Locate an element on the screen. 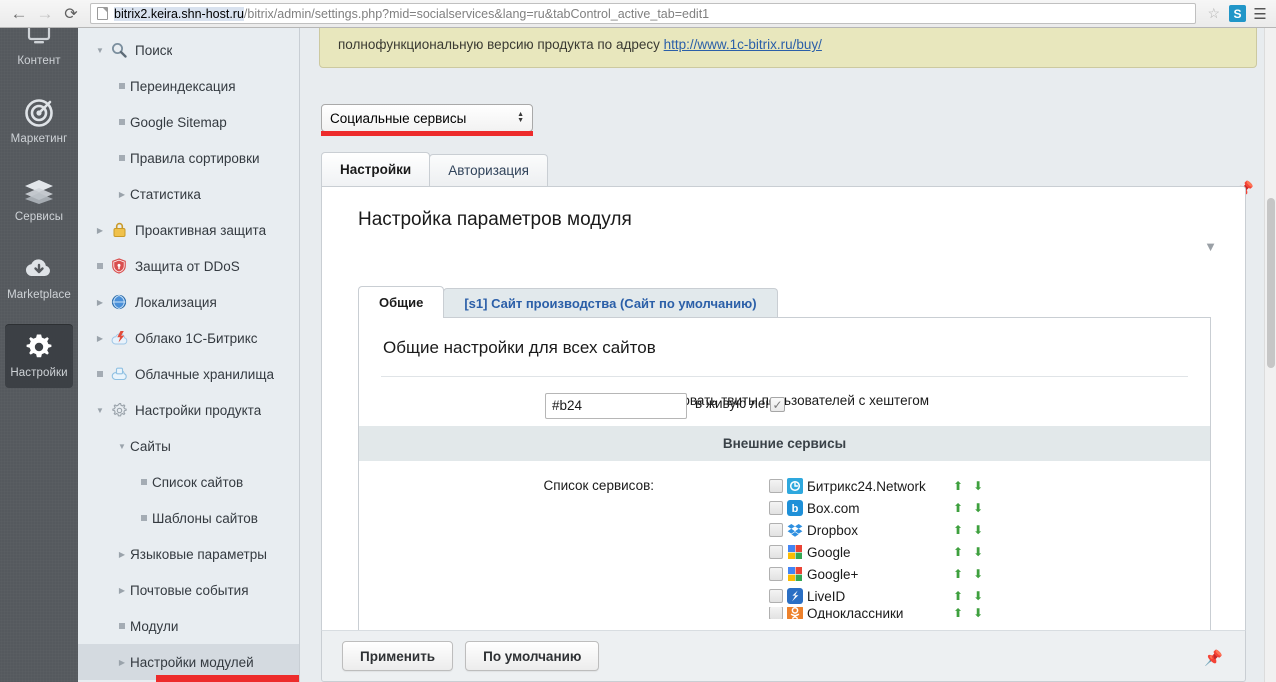 The height and width of the screenshot is (682, 1276). list-item: Одноклассники ⬆ ⬇ is located at coordinates (876, 613).